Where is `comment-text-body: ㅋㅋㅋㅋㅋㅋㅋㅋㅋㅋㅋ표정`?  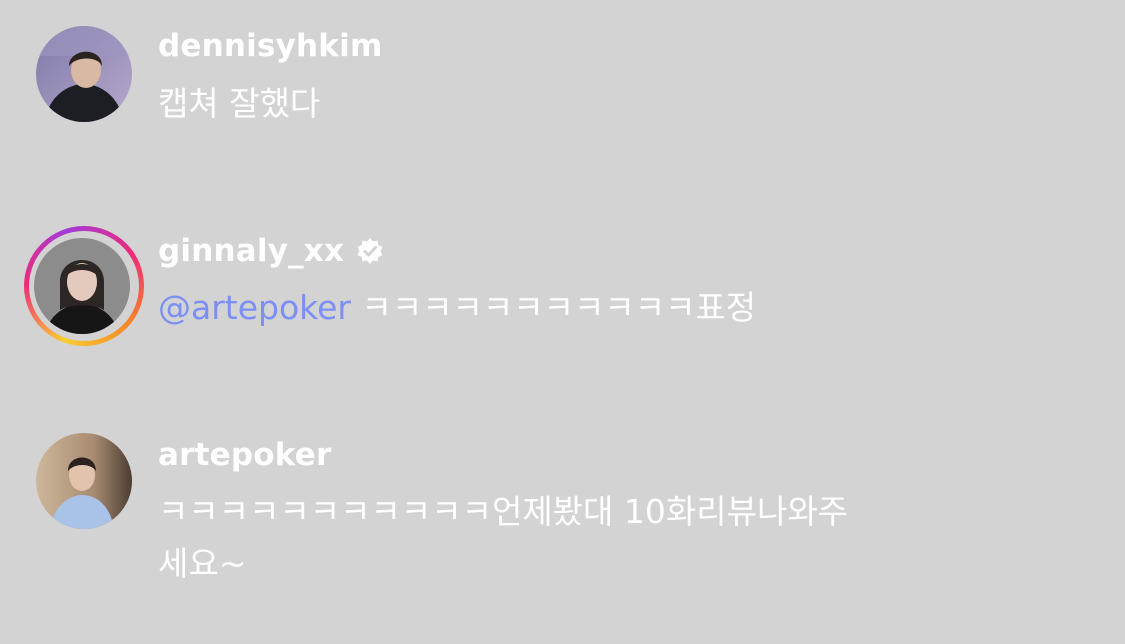 comment-text-body: ㅋㅋㅋㅋㅋㅋㅋㅋㅋㅋㅋ표정 is located at coordinates (553, 307).